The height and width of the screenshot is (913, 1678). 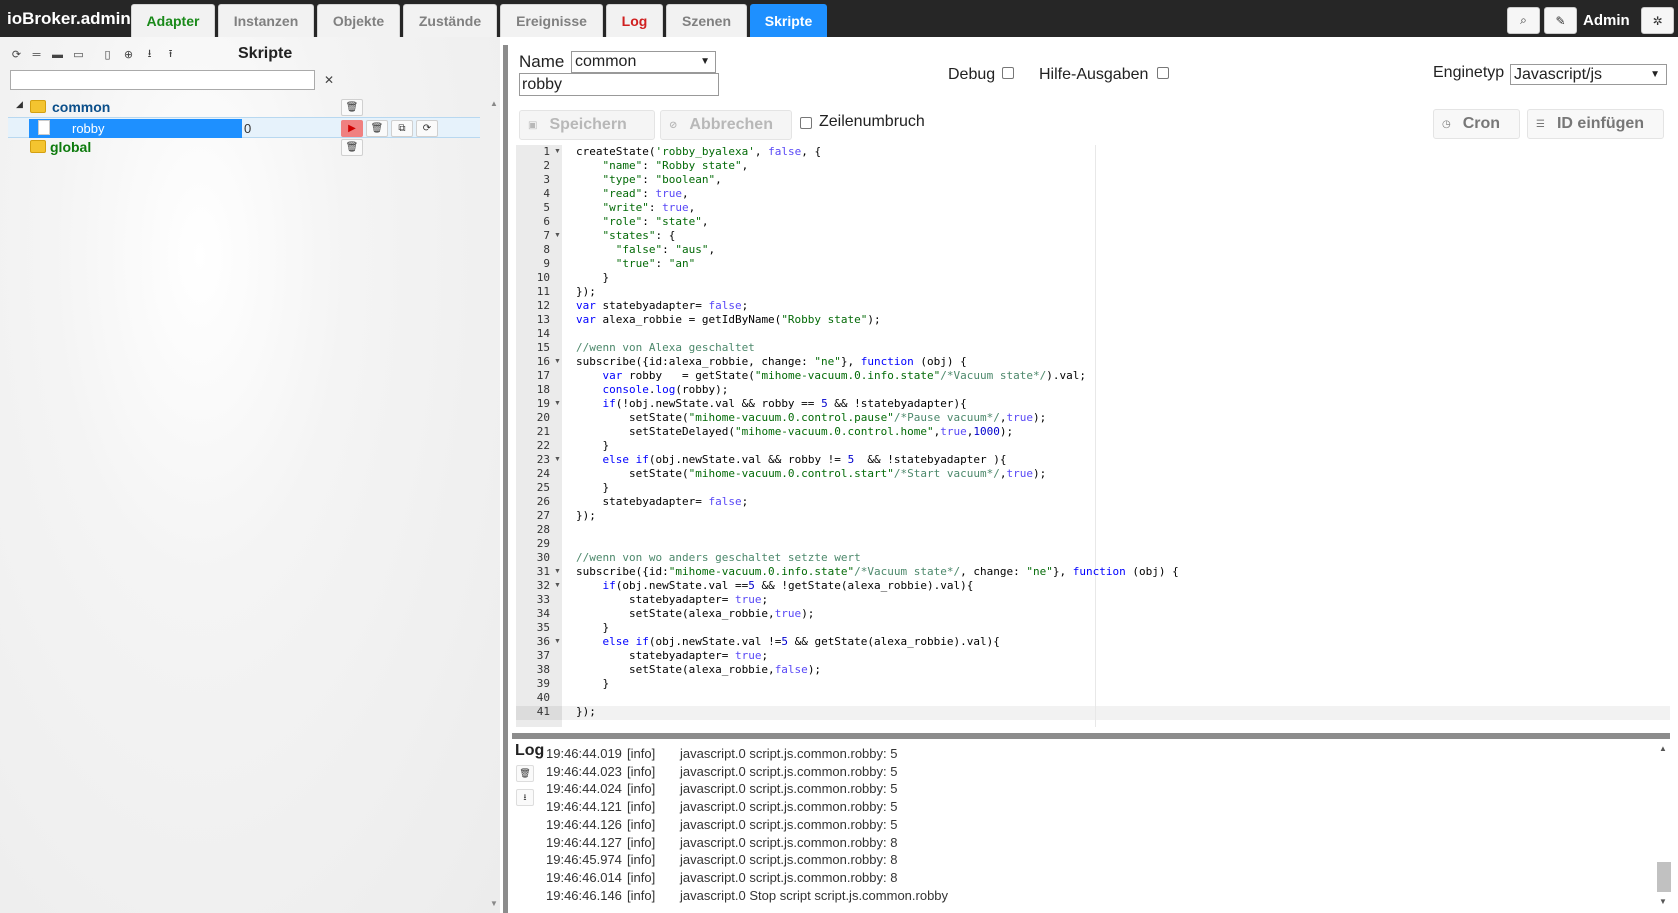 I want to click on line-number: 39, so click(x=543, y=683).